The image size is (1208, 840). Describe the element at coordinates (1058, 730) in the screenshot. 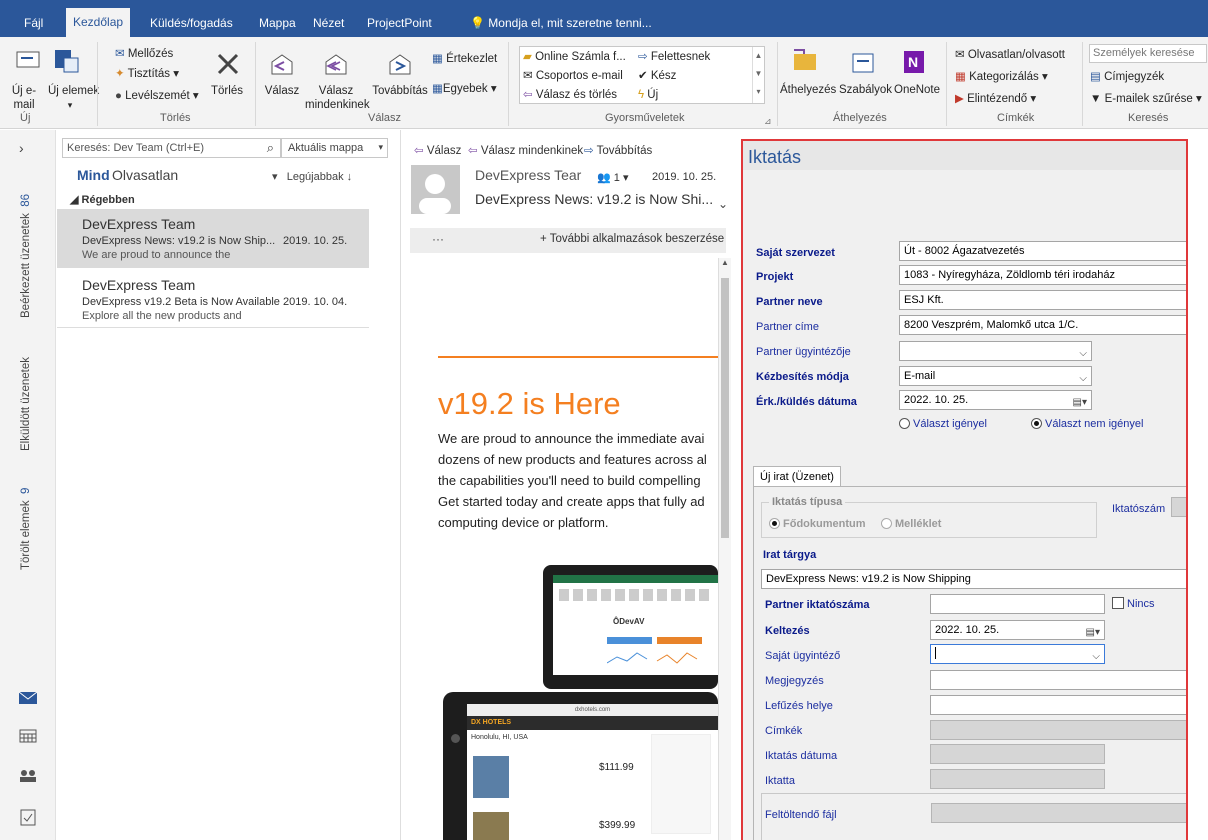

I see `tags-field` at that location.